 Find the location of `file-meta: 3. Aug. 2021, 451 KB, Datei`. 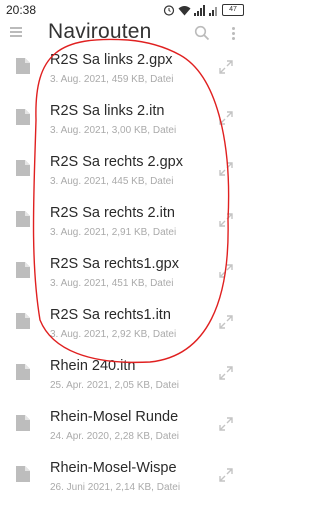

file-meta: 3. Aug. 2021, 451 KB, Datei is located at coordinates (112, 283).